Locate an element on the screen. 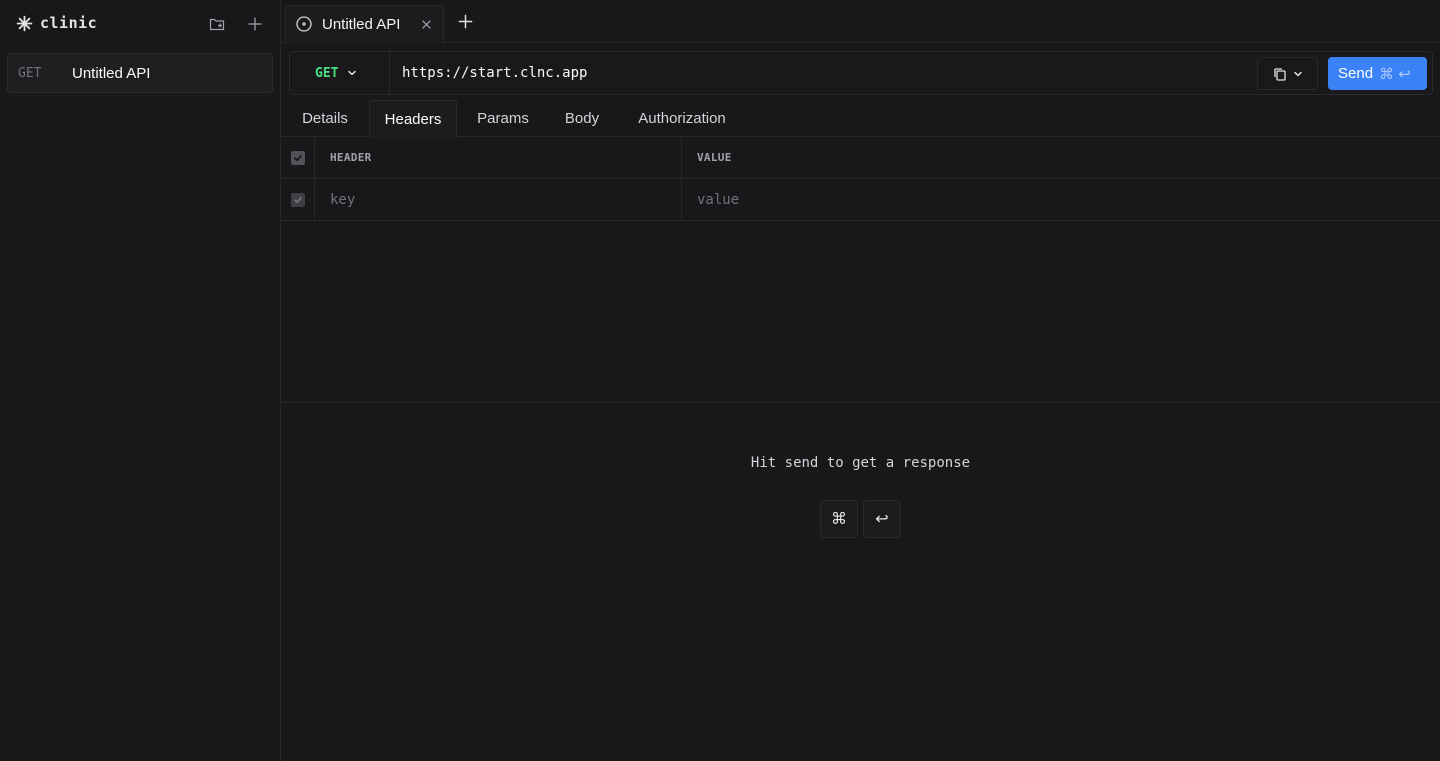  tab-body: Body is located at coordinates (582, 118).